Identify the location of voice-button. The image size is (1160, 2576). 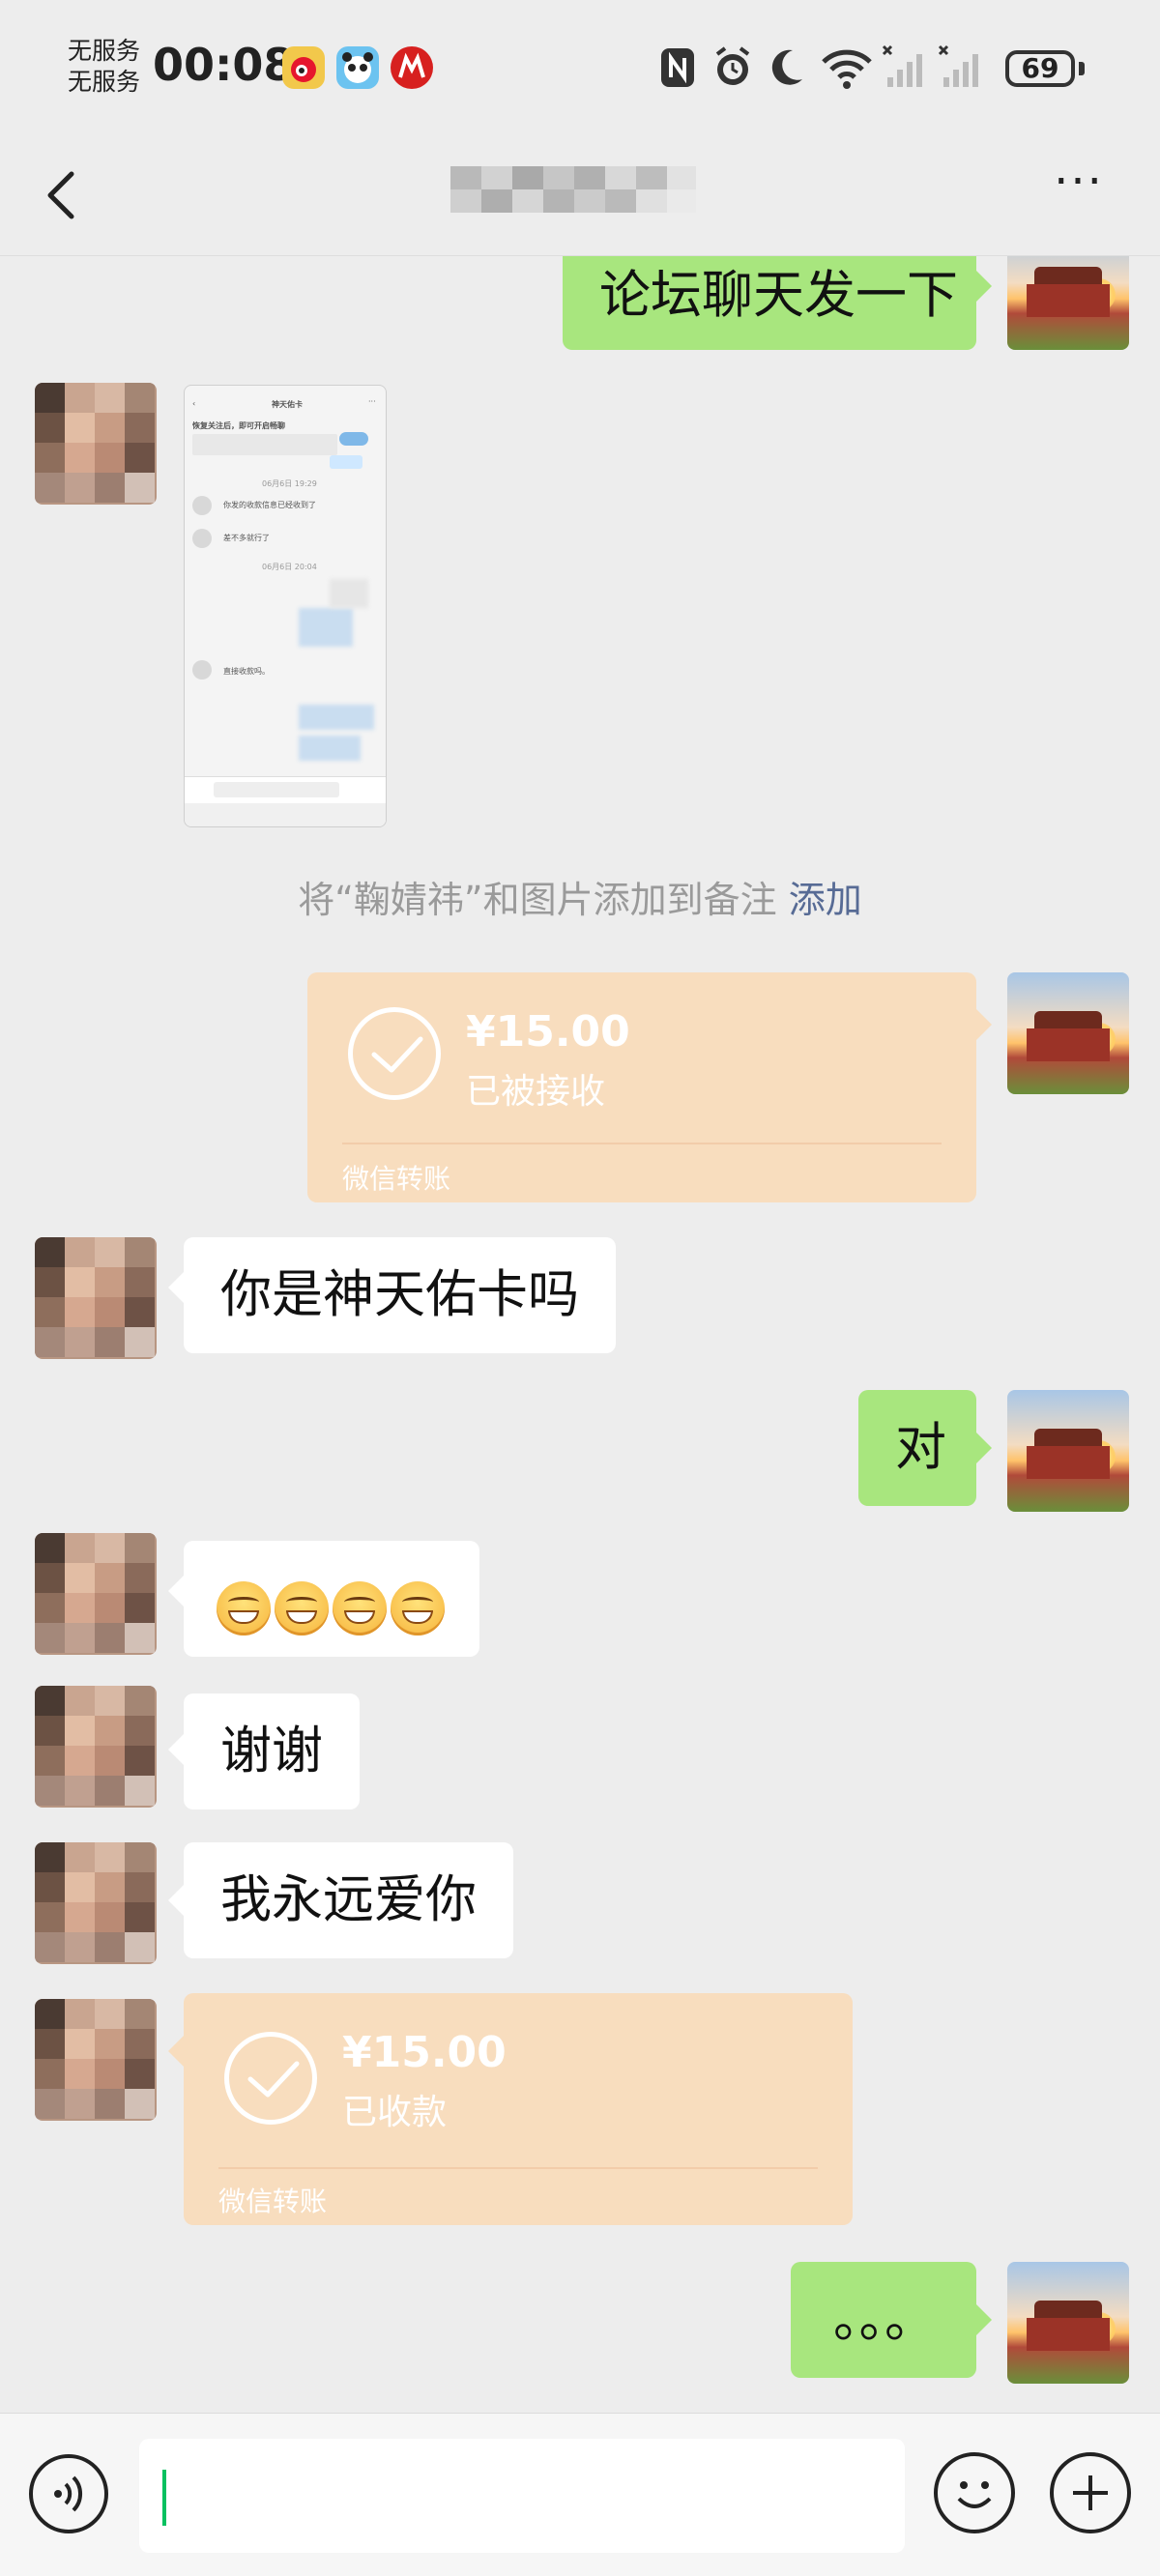
(69, 2493).